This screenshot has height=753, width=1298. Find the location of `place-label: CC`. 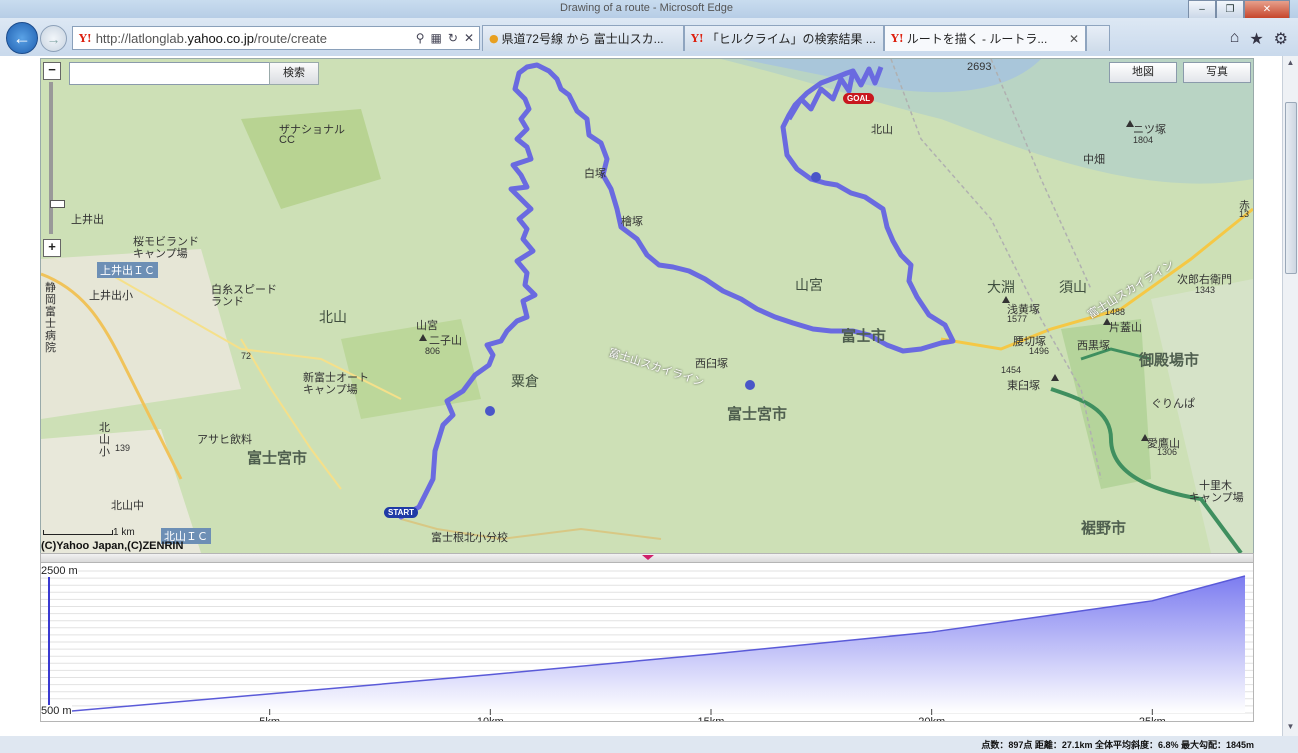

place-label: CC is located at coordinates (287, 140).